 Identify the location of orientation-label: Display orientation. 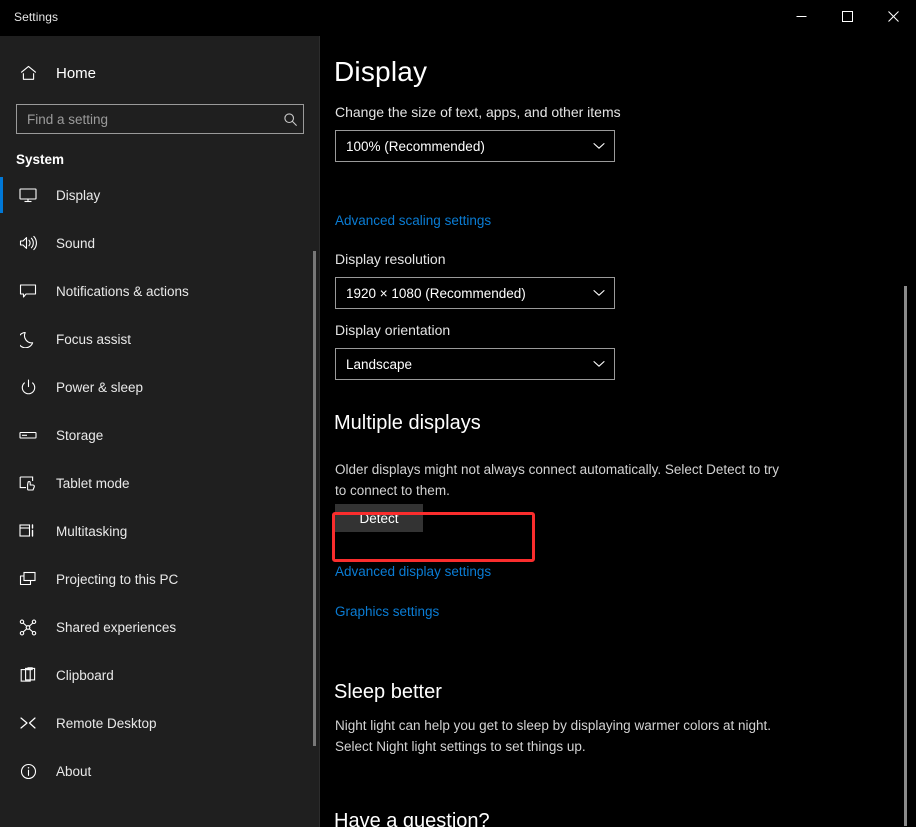
(393, 330).